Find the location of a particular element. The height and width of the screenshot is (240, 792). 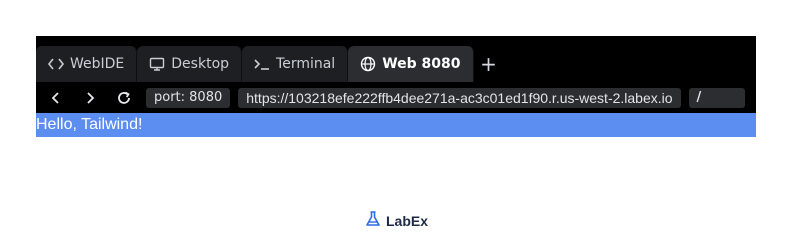

page-content-bar: Hello, Tailwind! is located at coordinates (396, 125).